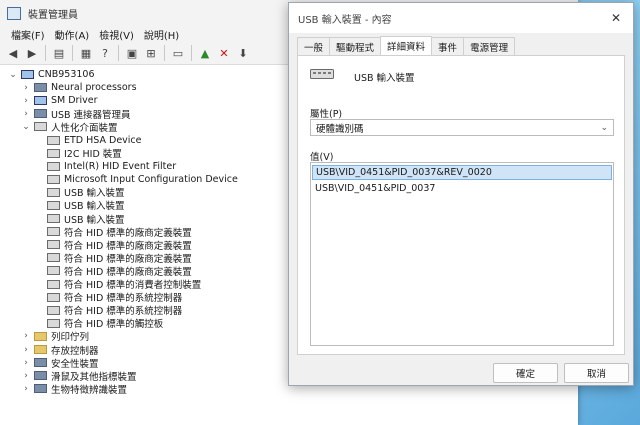 This screenshot has height=425, width=640. I want to click on scan-hardware-icon: ⊞, so click(151, 53).